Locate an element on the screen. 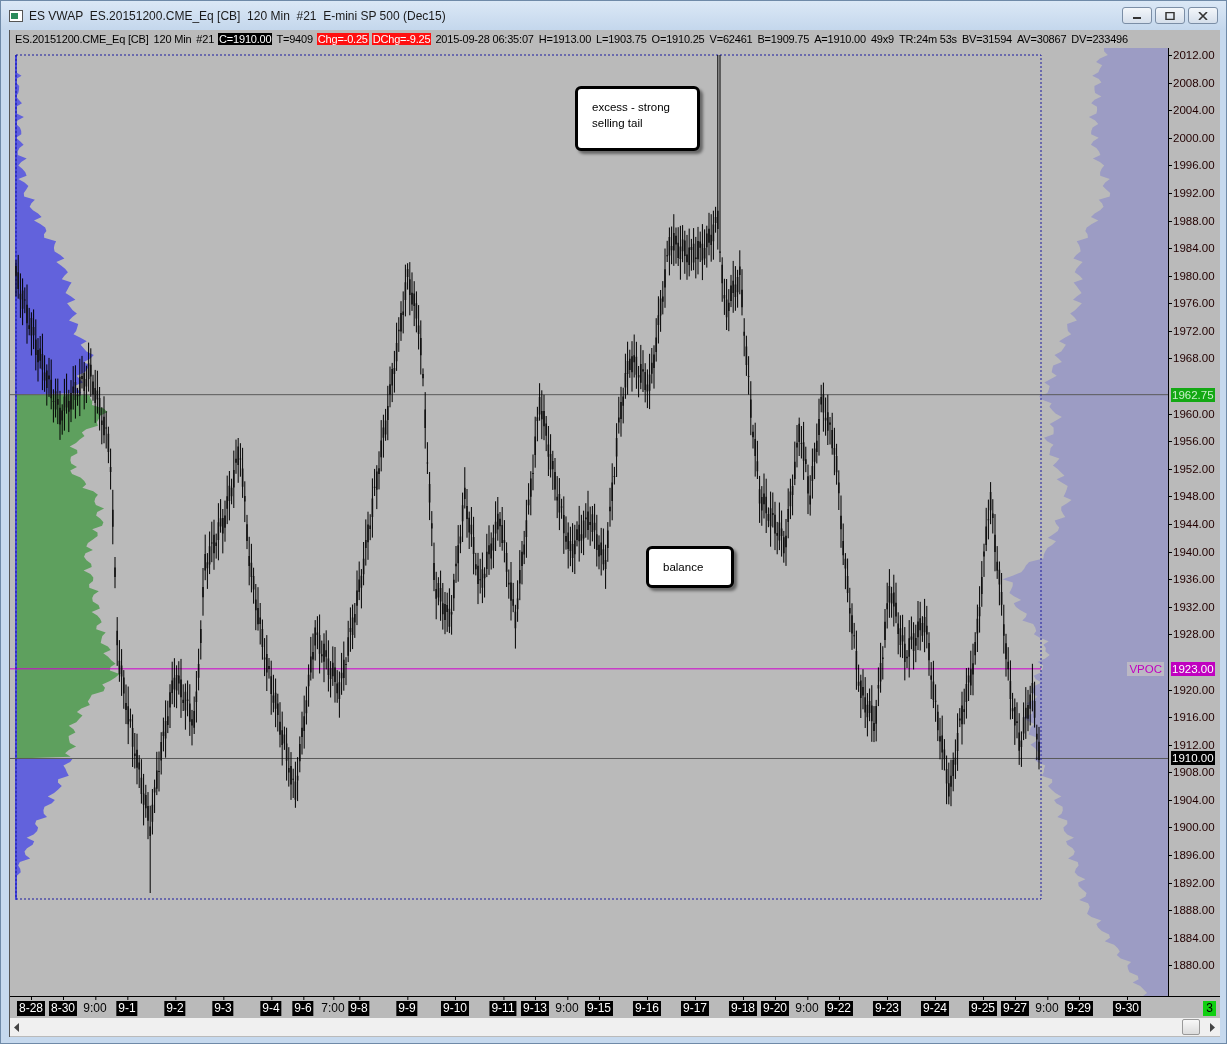 This screenshot has width=1227, height=1044. header-value: Chg=-0.25 is located at coordinates (342, 39).